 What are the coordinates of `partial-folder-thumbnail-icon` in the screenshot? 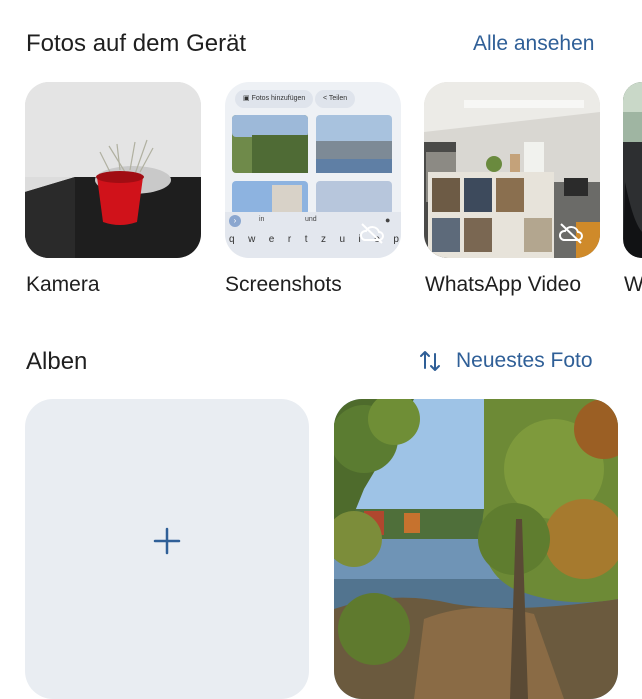 It's located at (632, 170).